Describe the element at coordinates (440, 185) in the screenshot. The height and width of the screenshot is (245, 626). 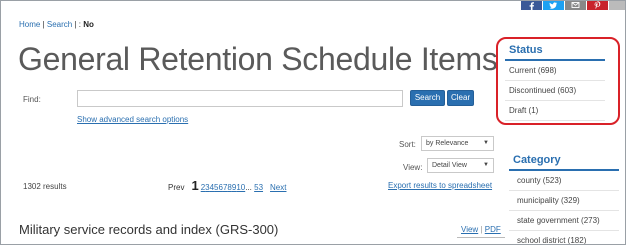
I see `export-spreadsheet-link: Export results to spreadsheet` at that location.